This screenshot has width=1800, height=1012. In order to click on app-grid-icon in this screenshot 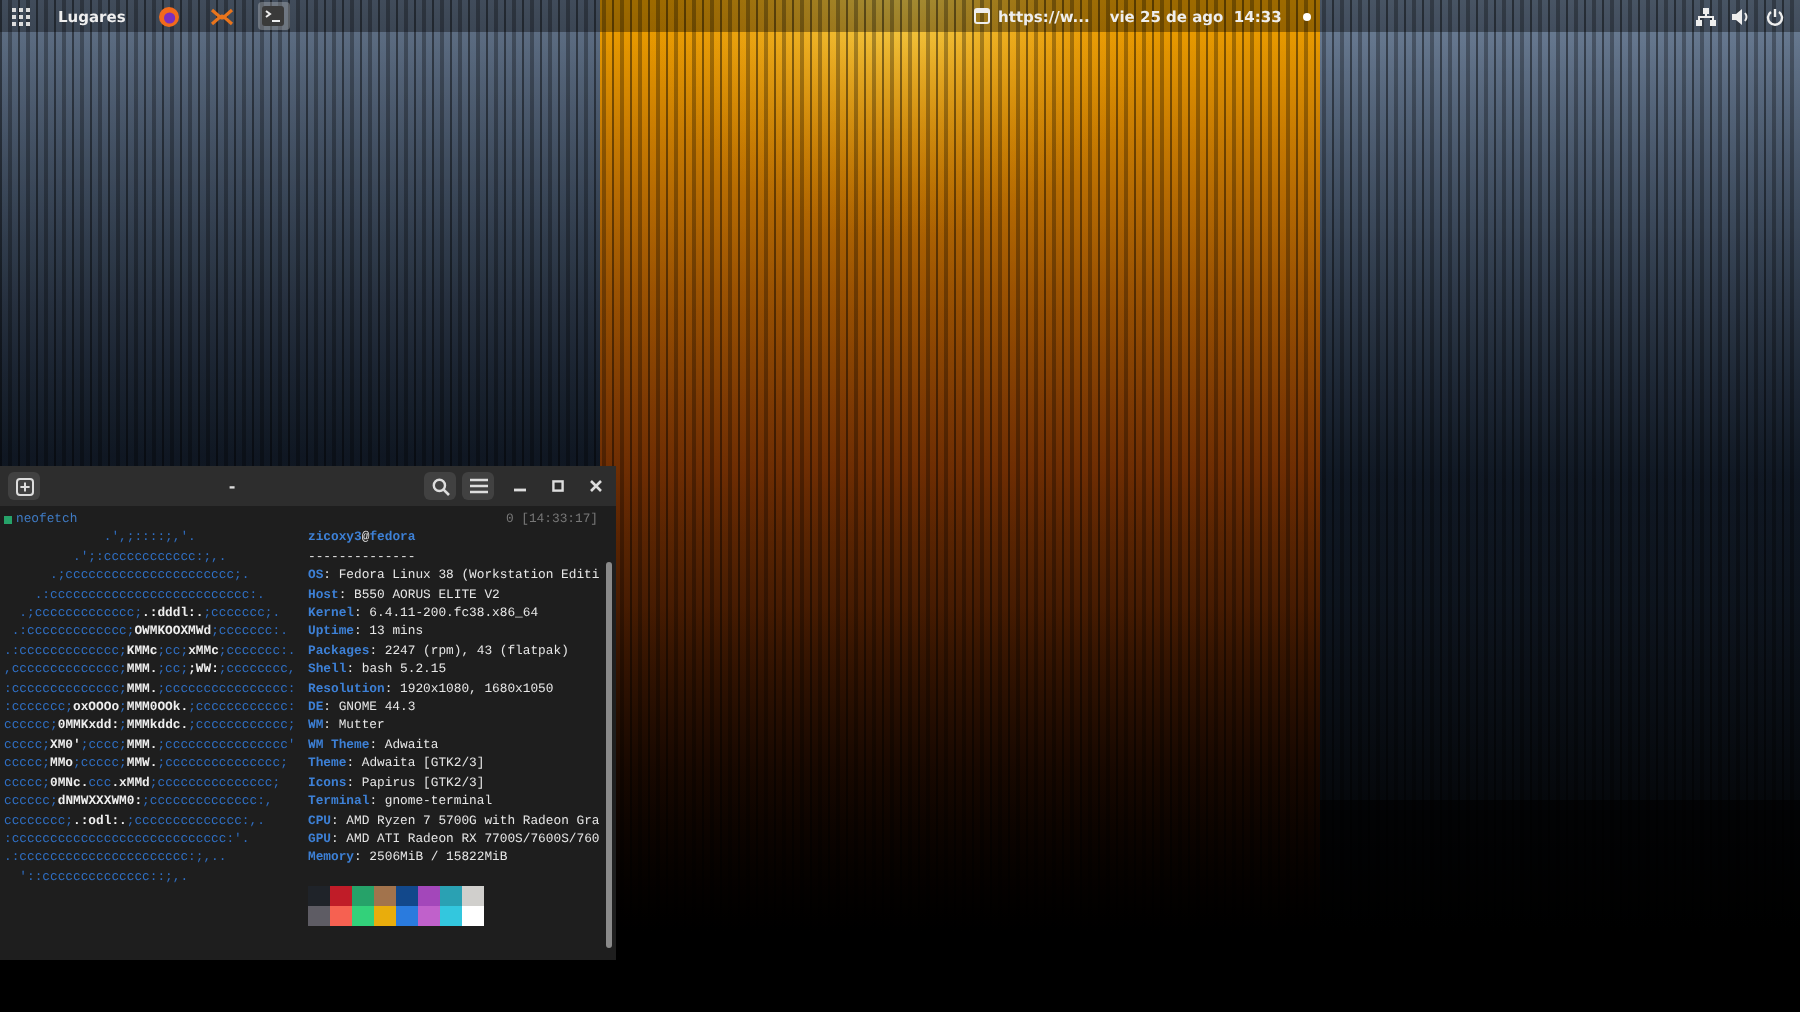, I will do `click(21, 16)`.